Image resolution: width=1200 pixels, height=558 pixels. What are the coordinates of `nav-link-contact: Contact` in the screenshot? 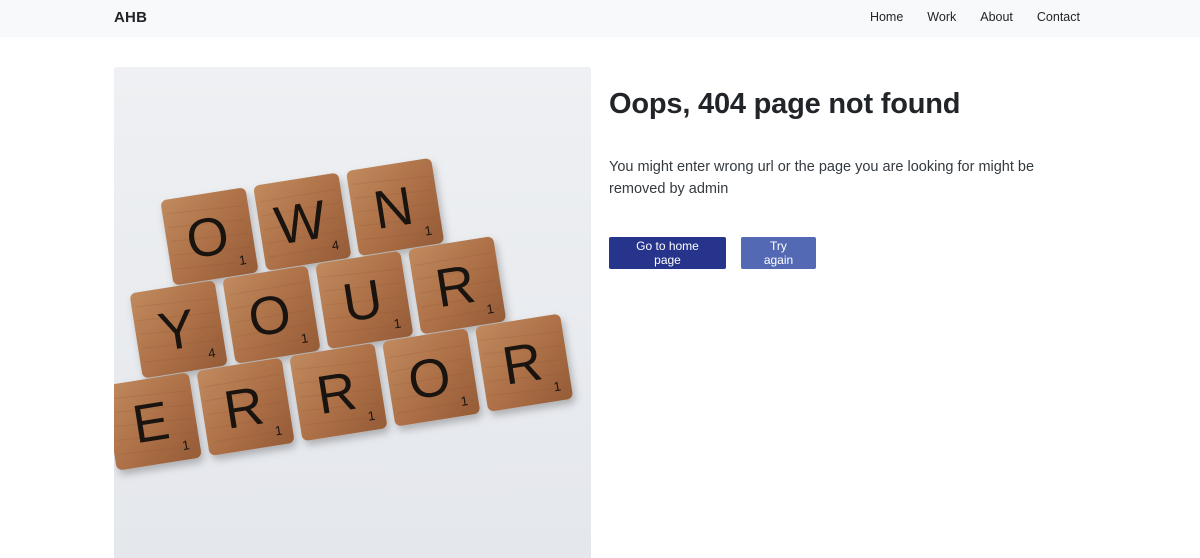 It's located at (1058, 17).